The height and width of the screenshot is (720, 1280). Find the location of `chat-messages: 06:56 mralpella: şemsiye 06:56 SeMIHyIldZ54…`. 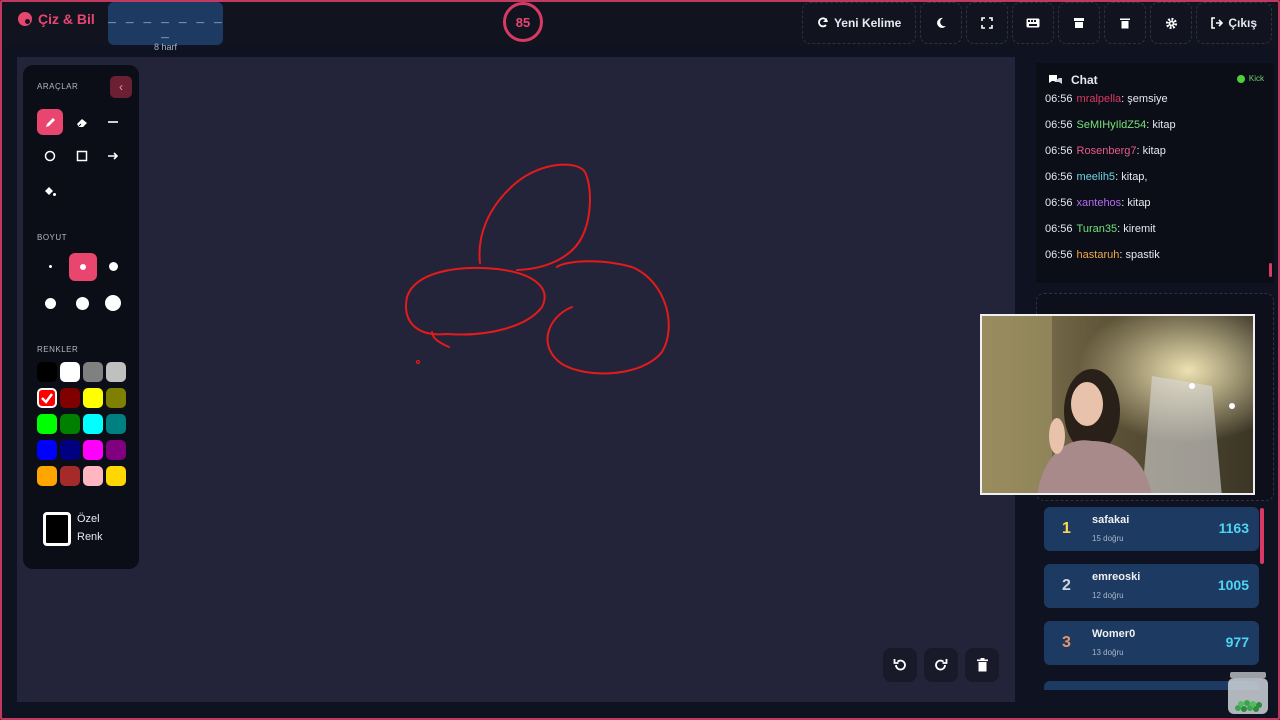

chat-messages: 06:56 mralpella: şemsiye 06:56 SeMIHyIldZ54… is located at coordinates (1157, 184).